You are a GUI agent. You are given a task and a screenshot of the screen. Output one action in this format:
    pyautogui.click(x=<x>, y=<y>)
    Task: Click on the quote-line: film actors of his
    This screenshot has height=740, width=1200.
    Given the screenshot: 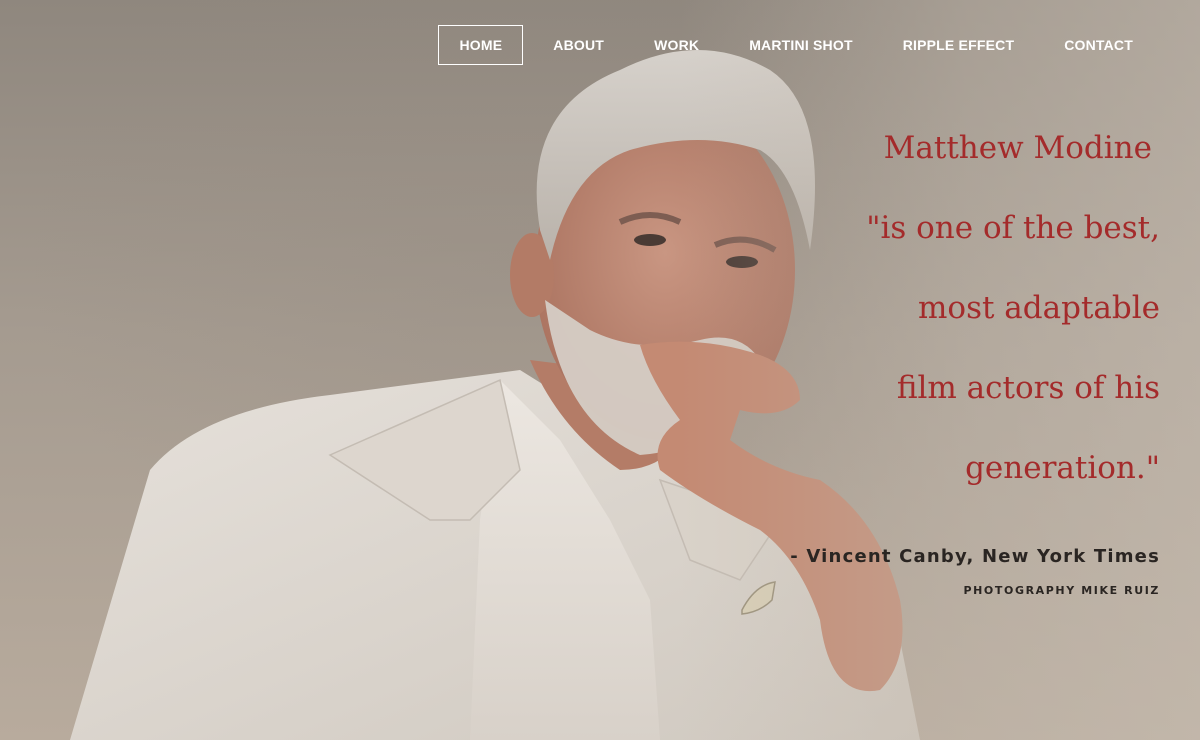 What is the action you would take?
    pyautogui.click(x=1028, y=388)
    